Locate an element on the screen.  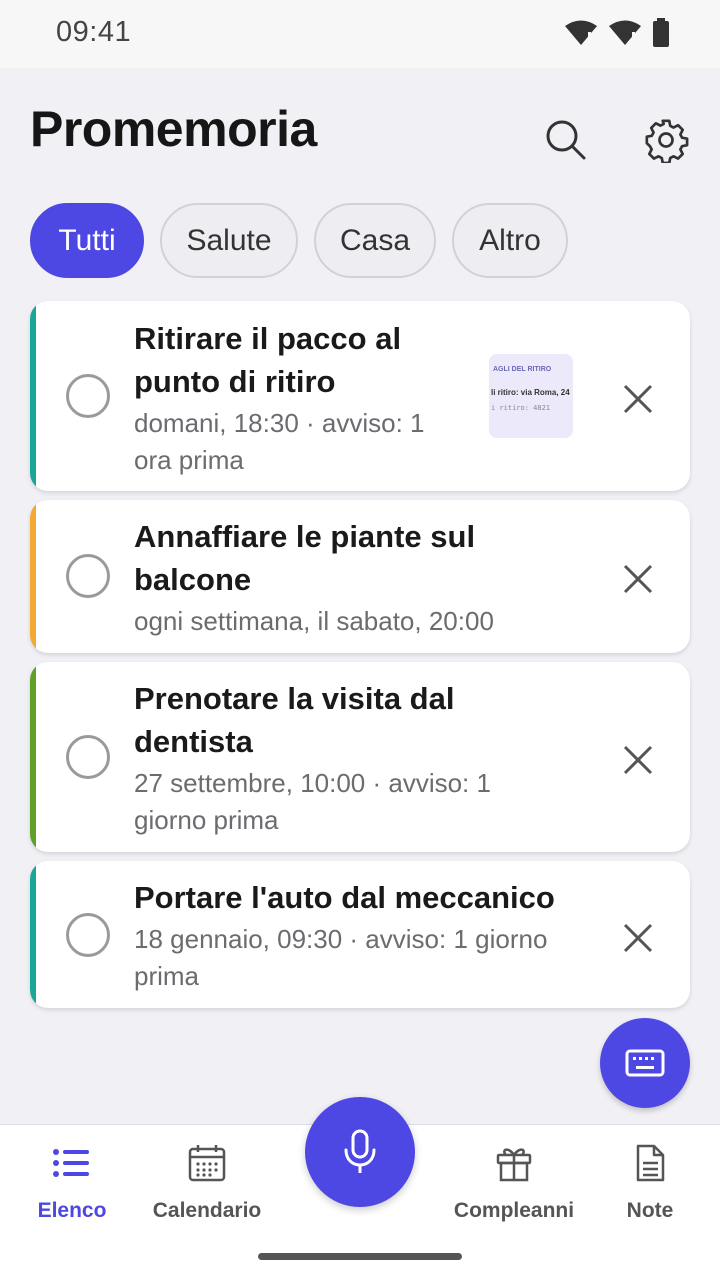
search-button is located at coordinates (566, 140).